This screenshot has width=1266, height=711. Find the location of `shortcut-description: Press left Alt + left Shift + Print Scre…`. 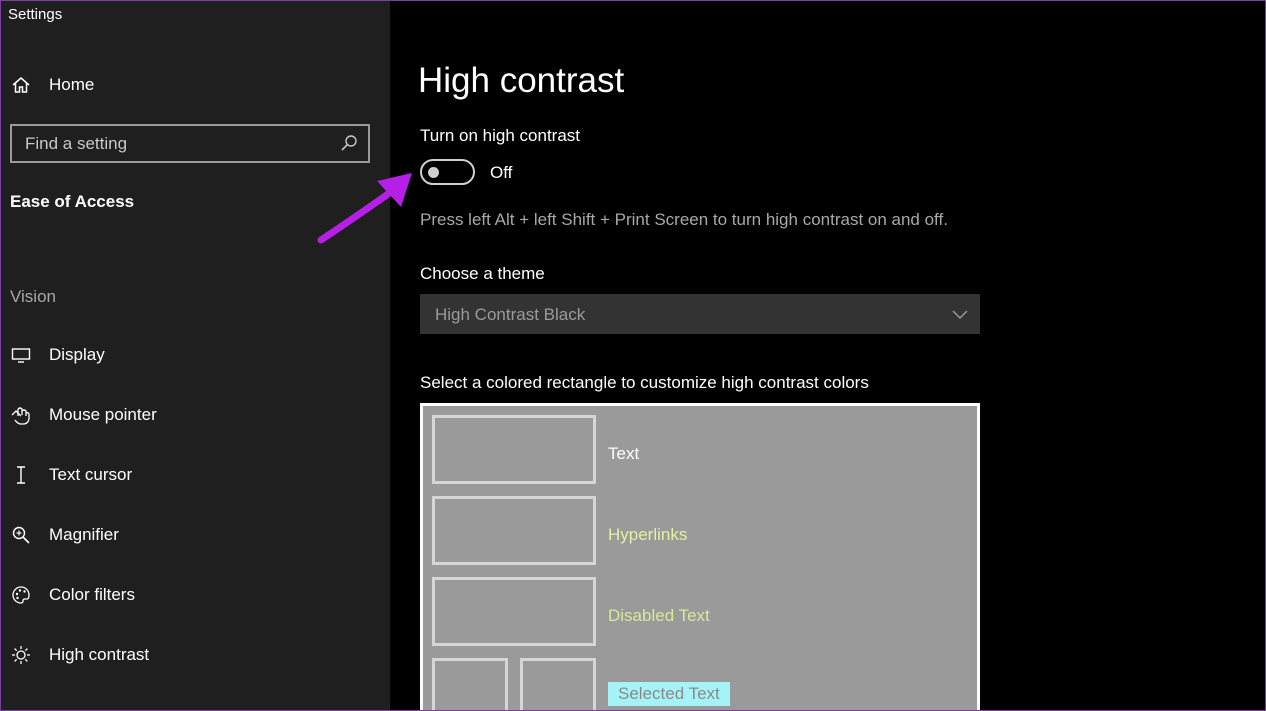

shortcut-description: Press left Alt + left Shift + Print Scre… is located at coordinates (684, 219).